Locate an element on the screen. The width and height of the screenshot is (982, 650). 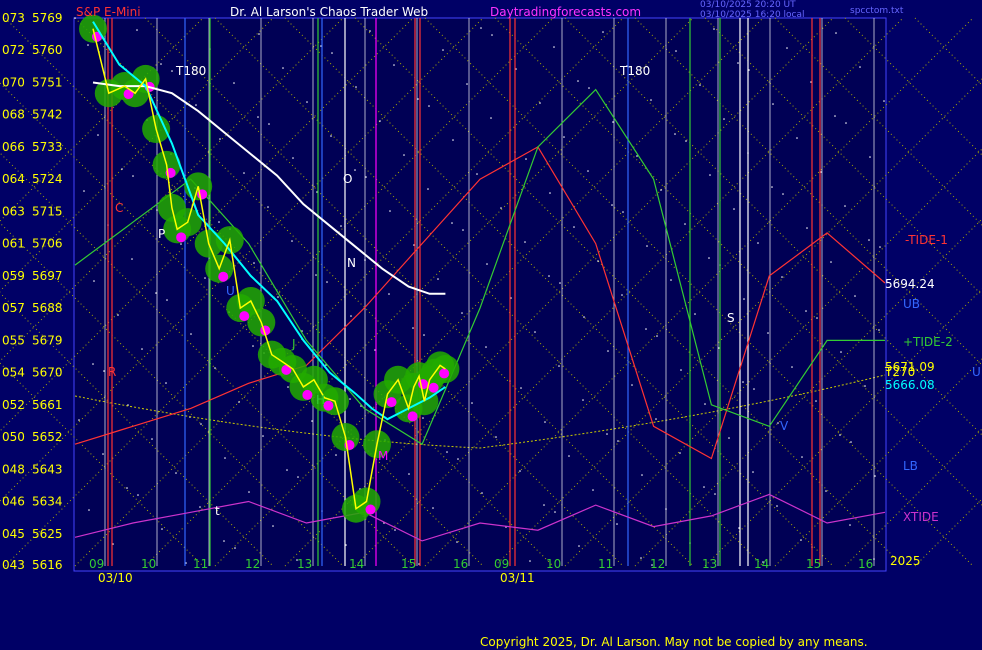
site-link: Daytradingforecasts.com is located at coordinates (565, 12).